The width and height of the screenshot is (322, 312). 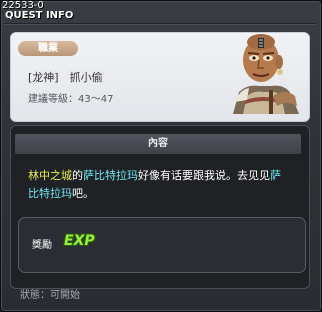 I want to click on title-divider, so click(x=160, y=24).